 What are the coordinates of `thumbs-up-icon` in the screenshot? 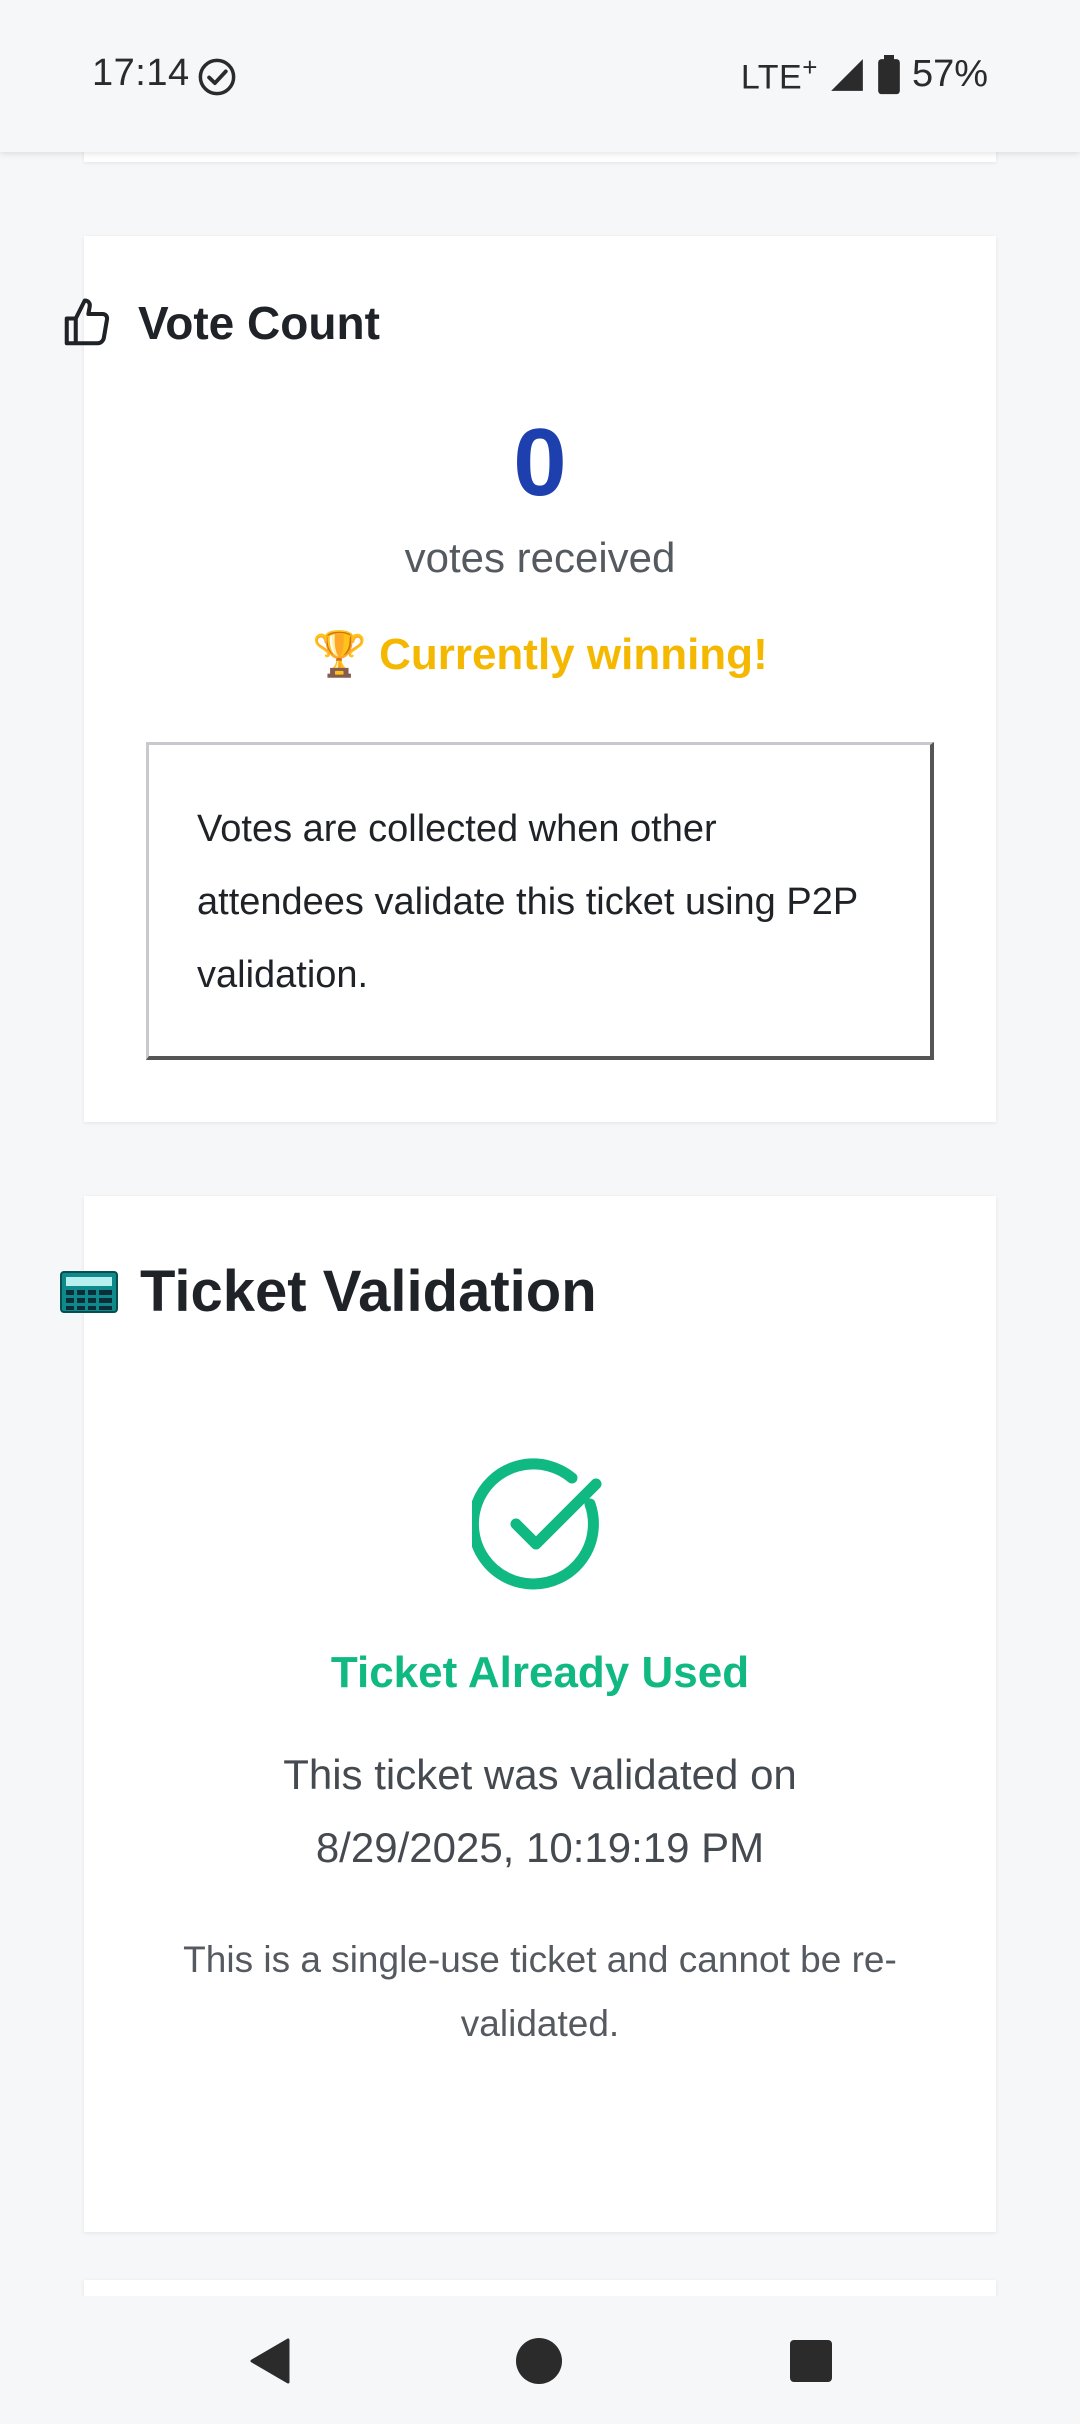 It's located at (87, 322).